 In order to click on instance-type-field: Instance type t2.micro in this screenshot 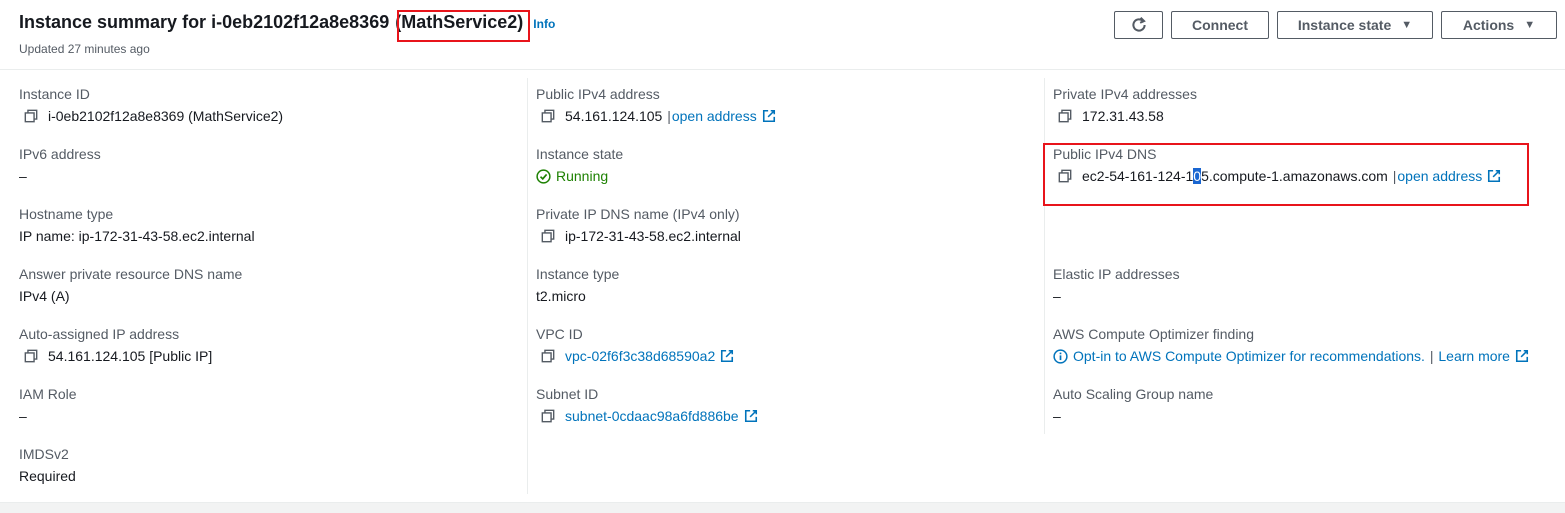, I will do `click(577, 285)`.